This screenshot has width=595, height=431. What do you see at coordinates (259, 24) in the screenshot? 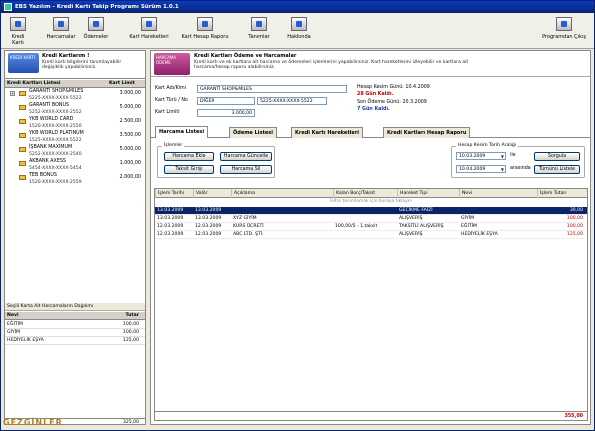
I see `definitions-icon` at bounding box center [259, 24].